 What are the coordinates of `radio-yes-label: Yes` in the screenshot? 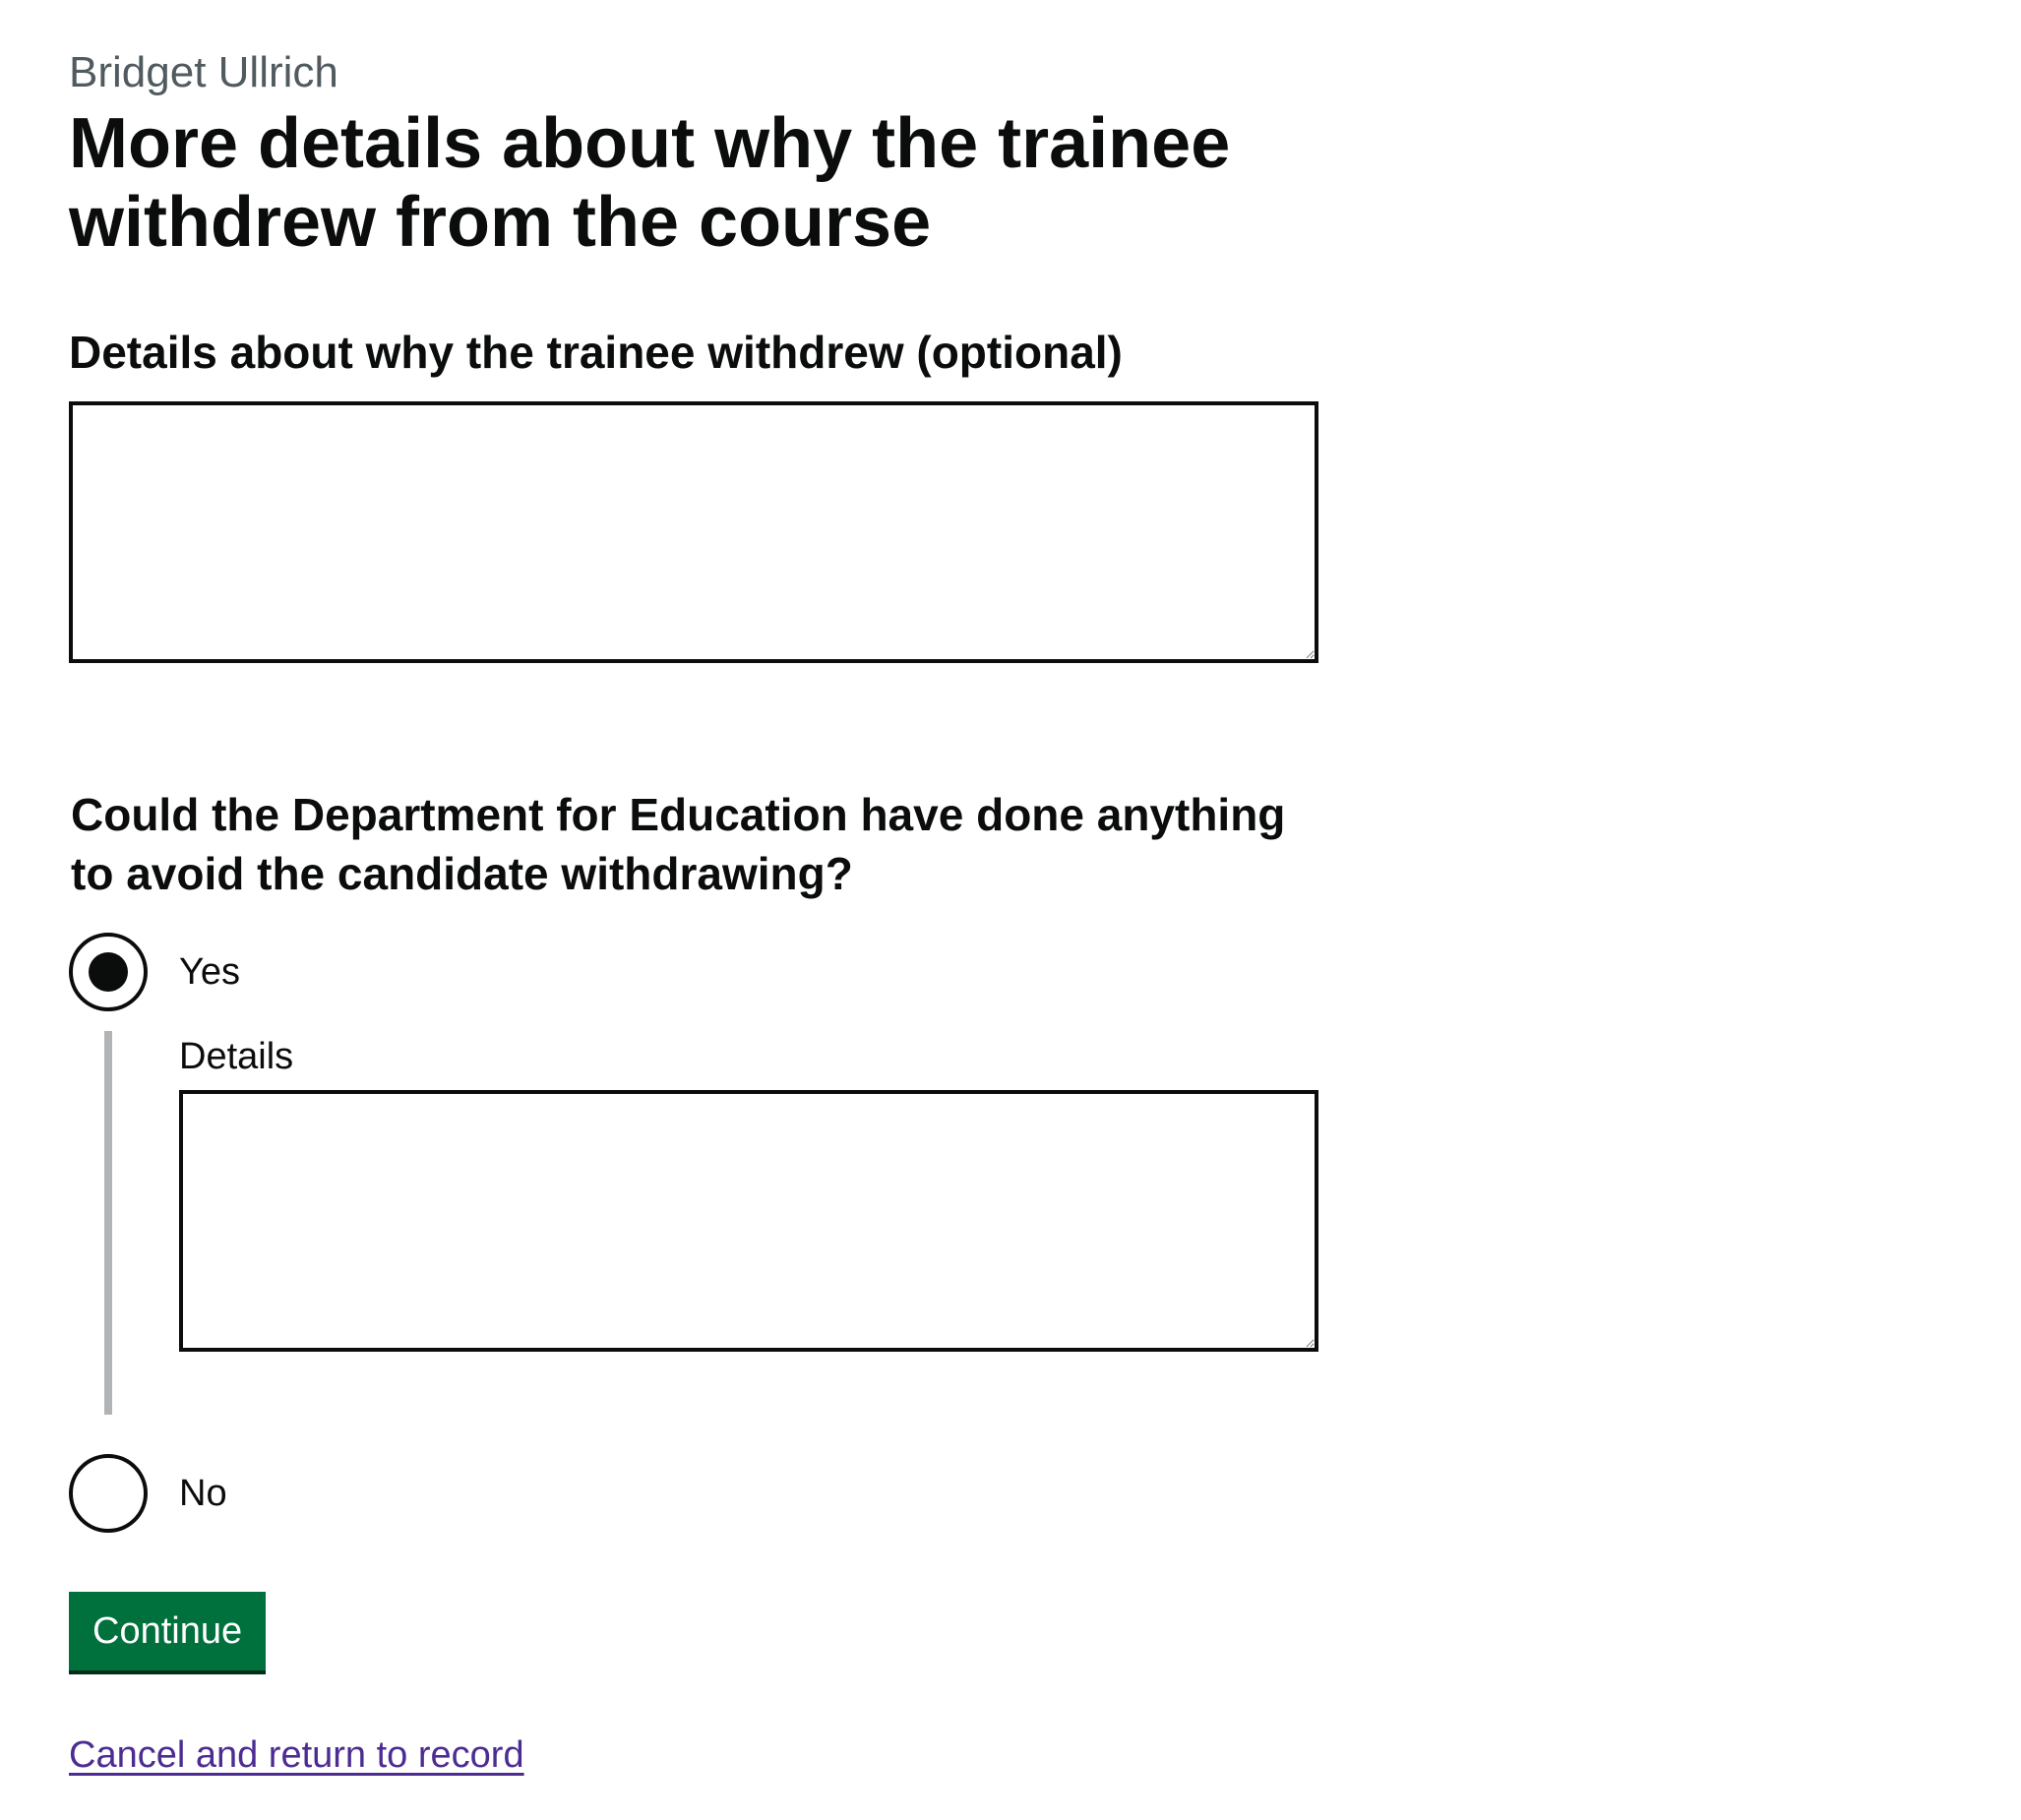 It's located at (209, 972).